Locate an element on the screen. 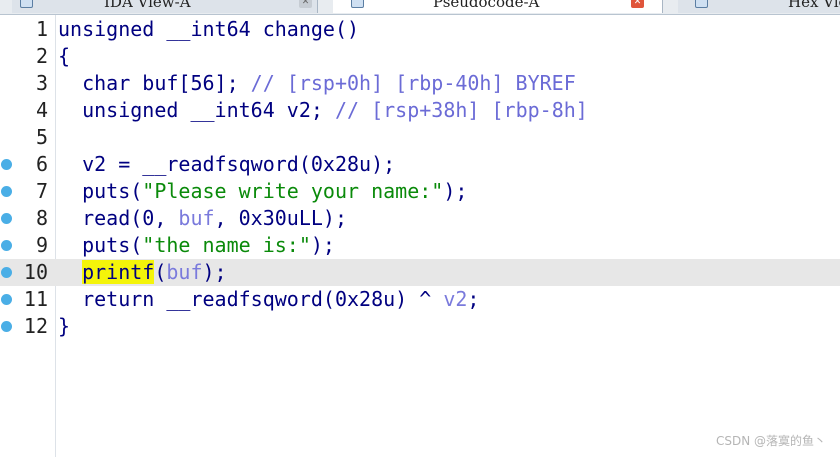  line-number: 7 is located at coordinates (41, 191).